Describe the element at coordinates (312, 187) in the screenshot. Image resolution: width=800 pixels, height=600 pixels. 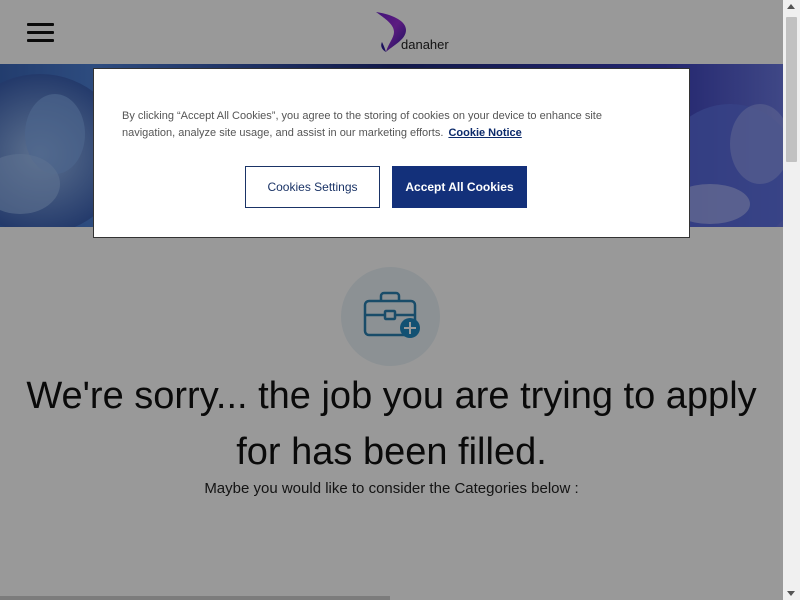
I see `cookies-settings-button: Cookies Settings` at that location.